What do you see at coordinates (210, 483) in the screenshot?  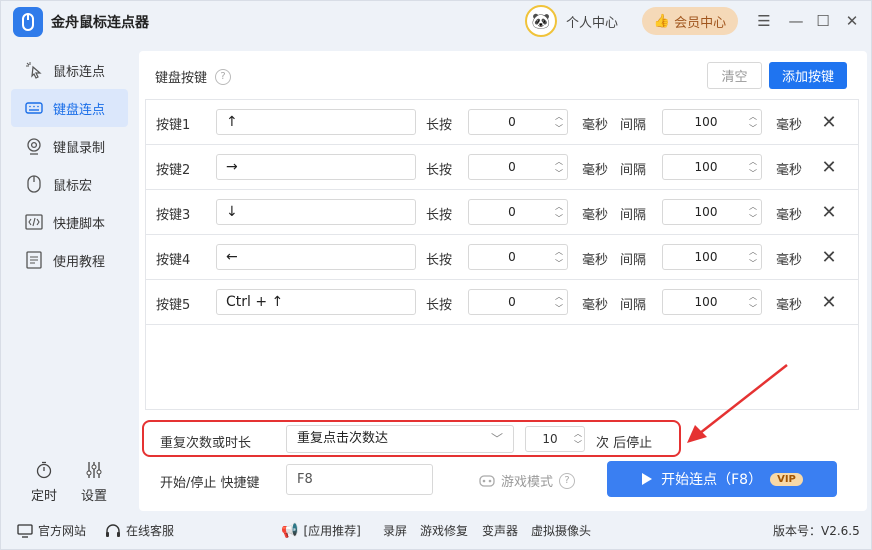 I see `hotkey-label: 开始/停止 快捷键` at bounding box center [210, 483].